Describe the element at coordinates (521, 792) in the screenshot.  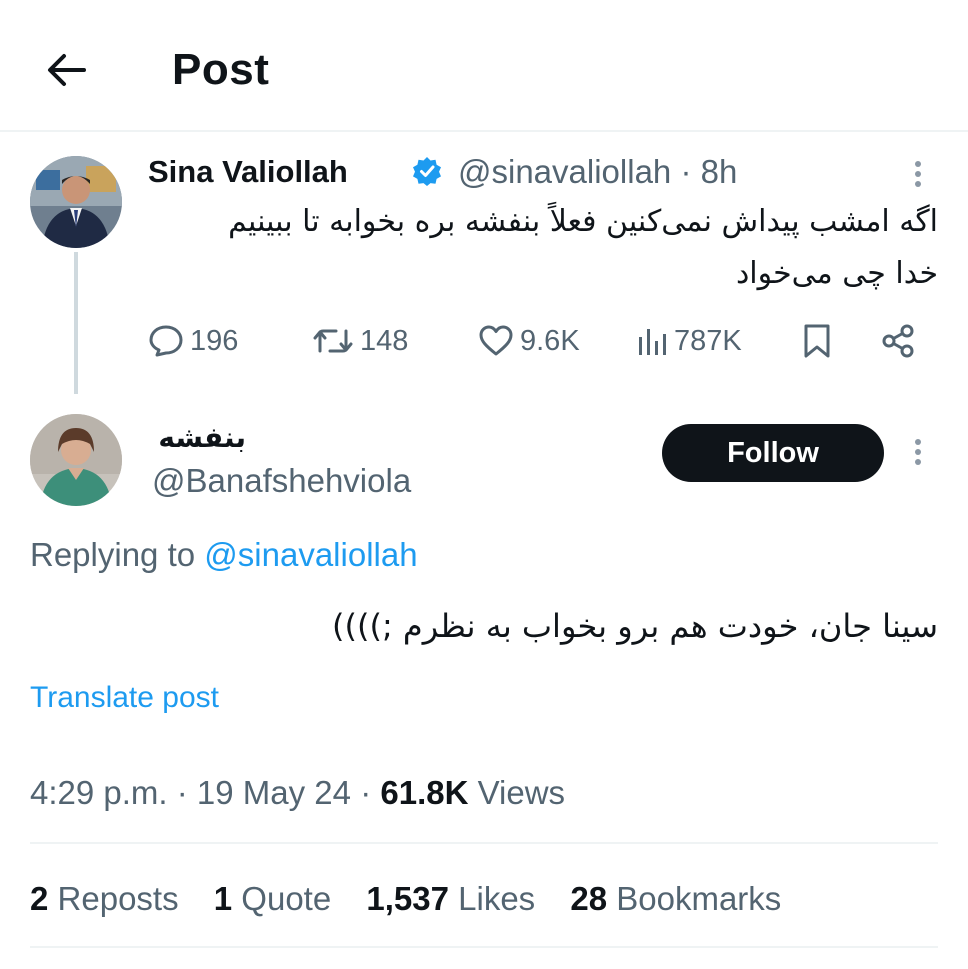
I see `views-label: Views` at that location.